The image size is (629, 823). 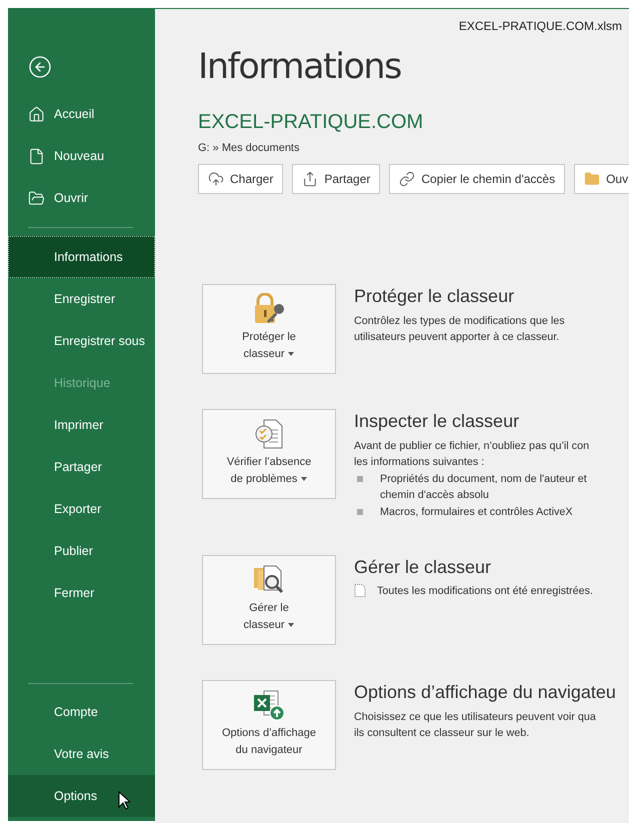 I want to click on sidebar-item: Informations, so click(x=81, y=257).